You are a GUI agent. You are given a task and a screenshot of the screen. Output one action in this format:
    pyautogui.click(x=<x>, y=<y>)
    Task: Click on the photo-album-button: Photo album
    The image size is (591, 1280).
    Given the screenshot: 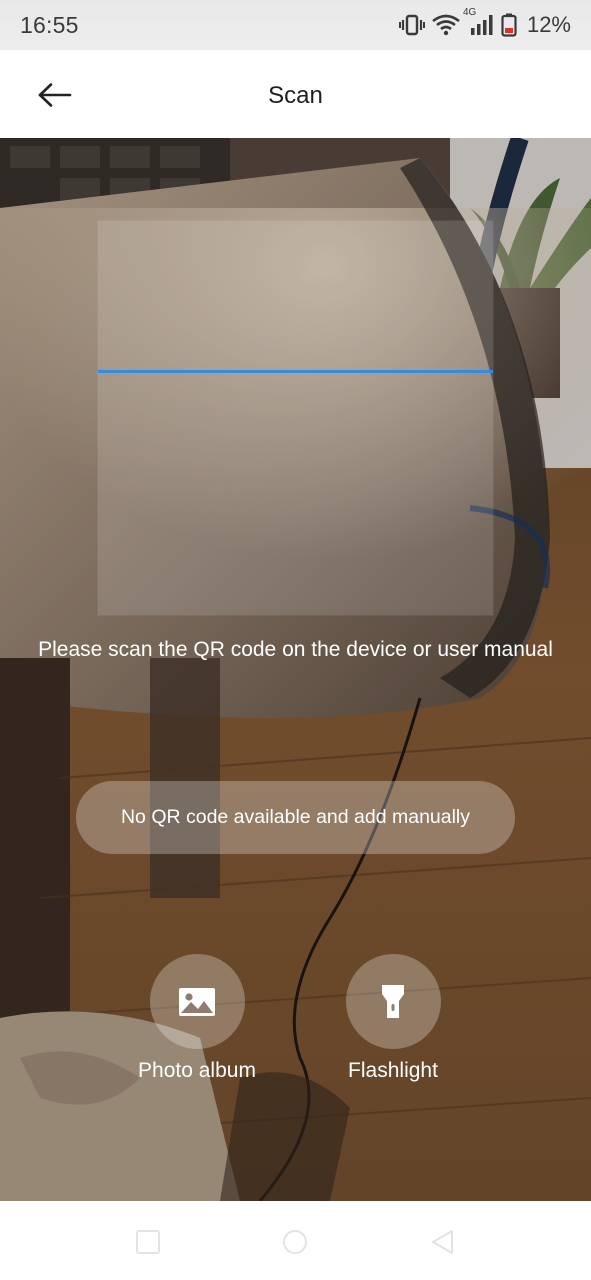 What is the action you would take?
    pyautogui.click(x=197, y=1018)
    